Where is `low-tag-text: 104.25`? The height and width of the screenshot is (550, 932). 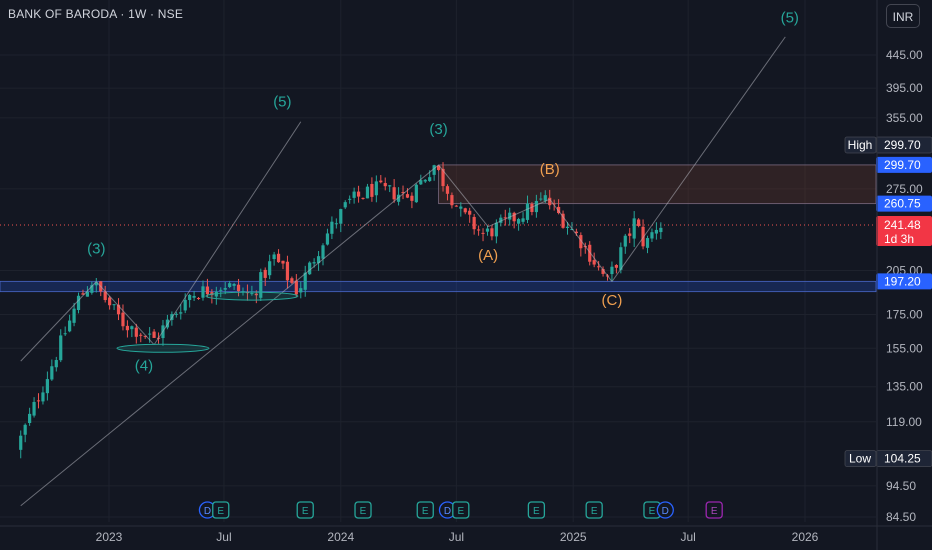 low-tag-text: 104.25 is located at coordinates (902, 459).